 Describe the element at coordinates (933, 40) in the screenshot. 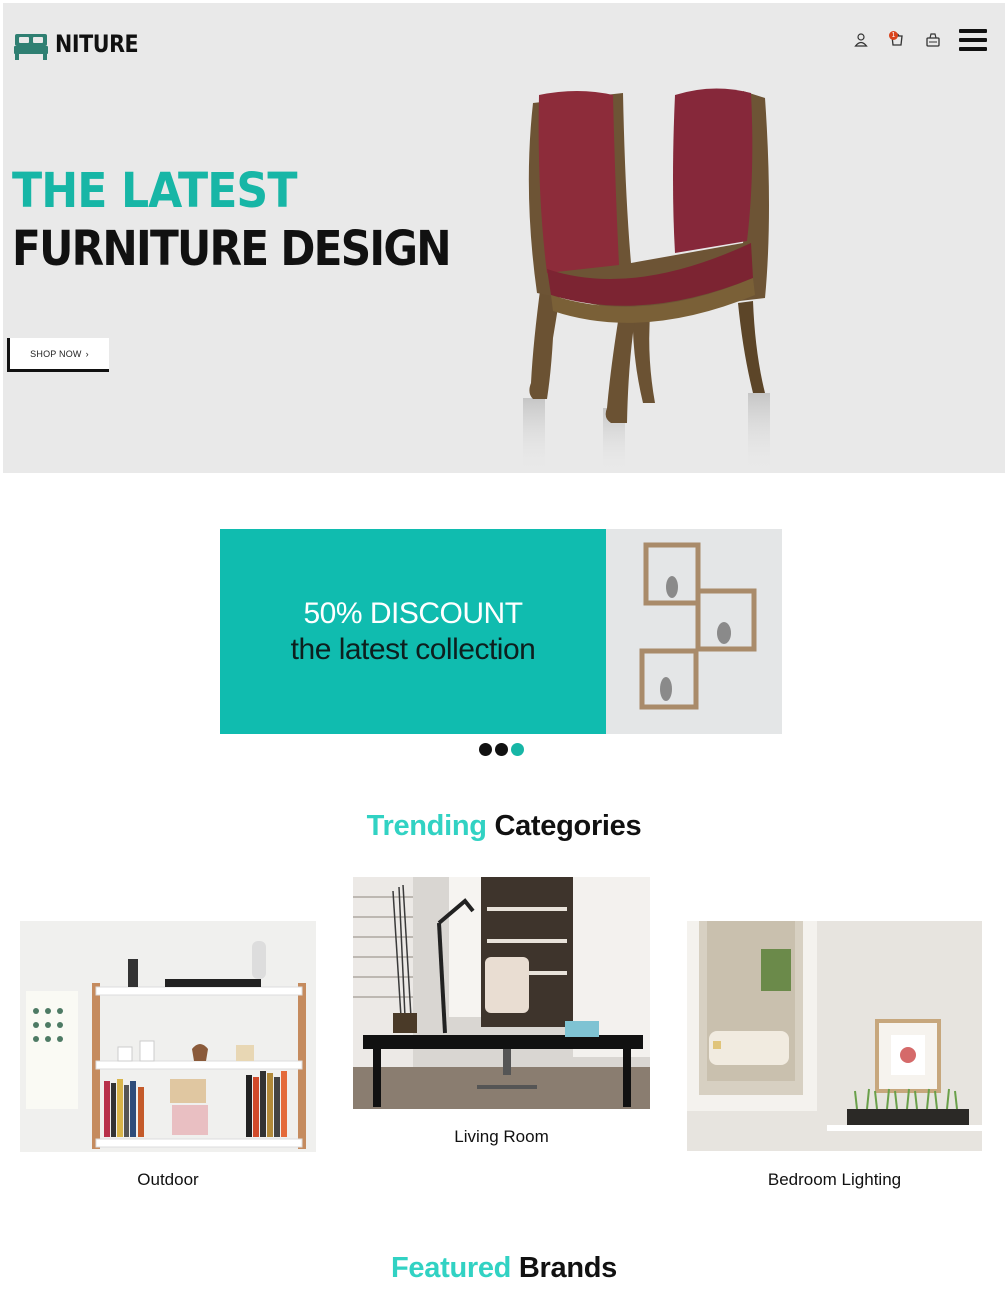

I see `bag-icon` at that location.